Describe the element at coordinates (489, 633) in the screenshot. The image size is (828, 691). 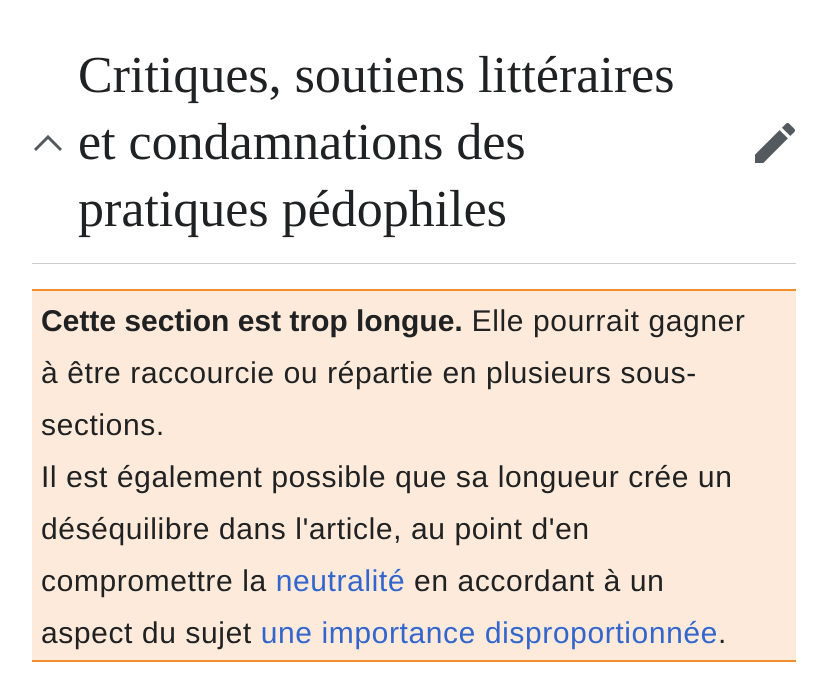
I see `notice-link: une importance disproportionnée` at that location.